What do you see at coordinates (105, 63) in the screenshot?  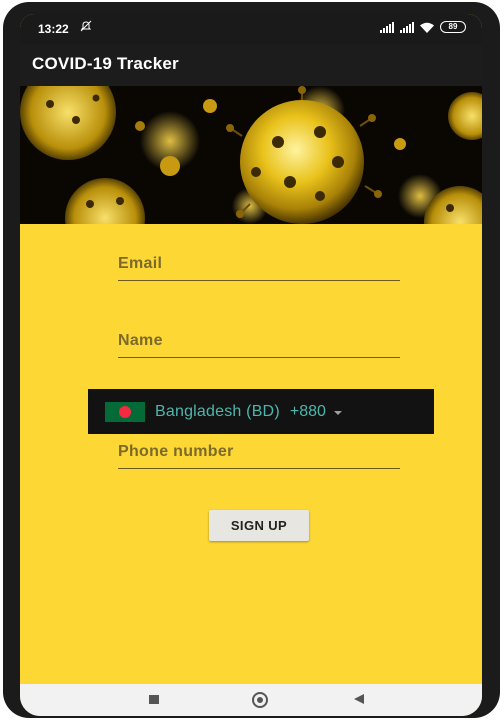 I see `app-title: COVID-19 Tracker` at bounding box center [105, 63].